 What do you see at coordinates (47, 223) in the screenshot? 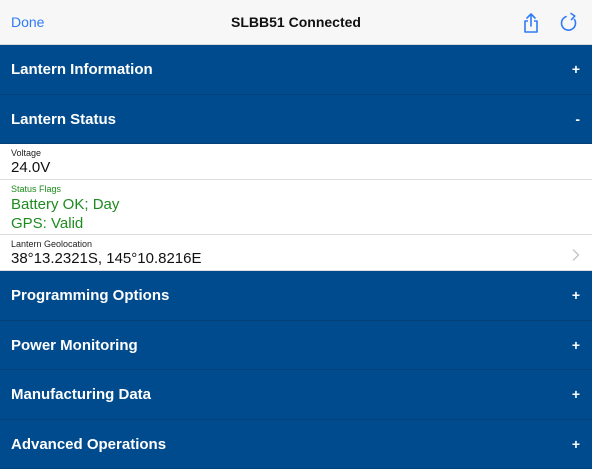
I see `status-flags-line-2: GPS: Valid` at bounding box center [47, 223].